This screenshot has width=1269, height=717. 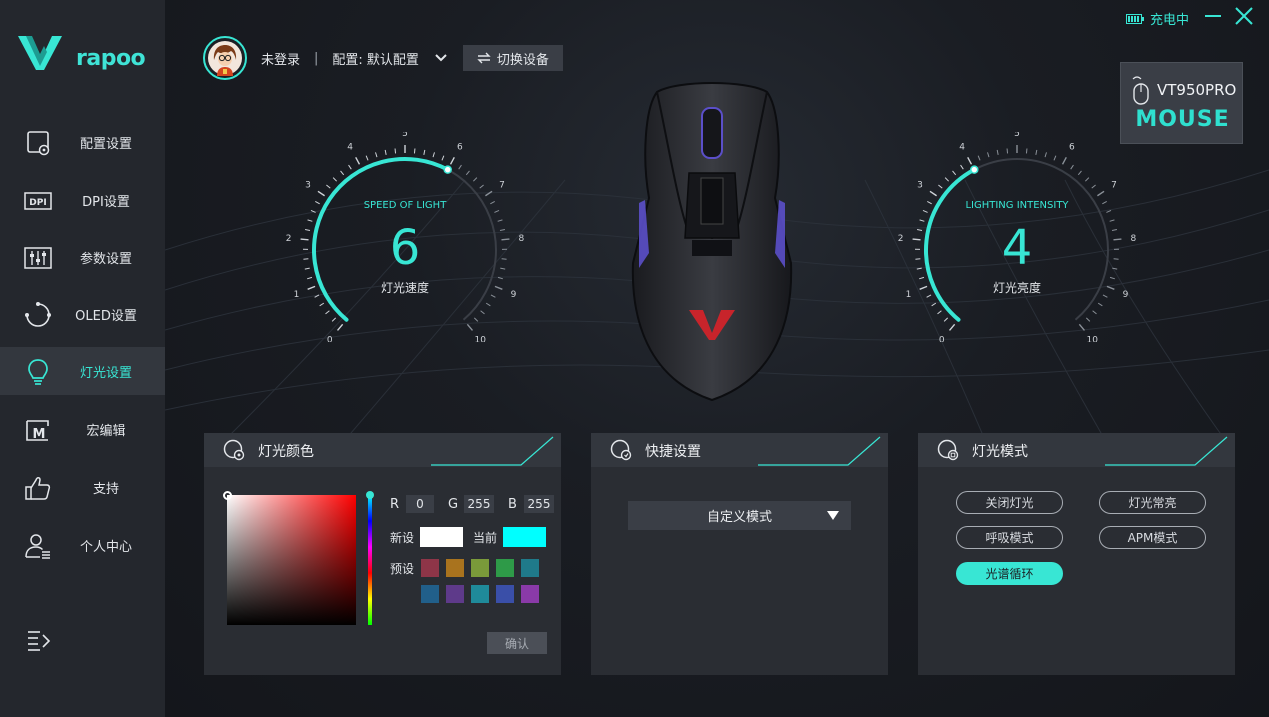 I want to click on charge-status: 充电中, so click(x=1157, y=18).